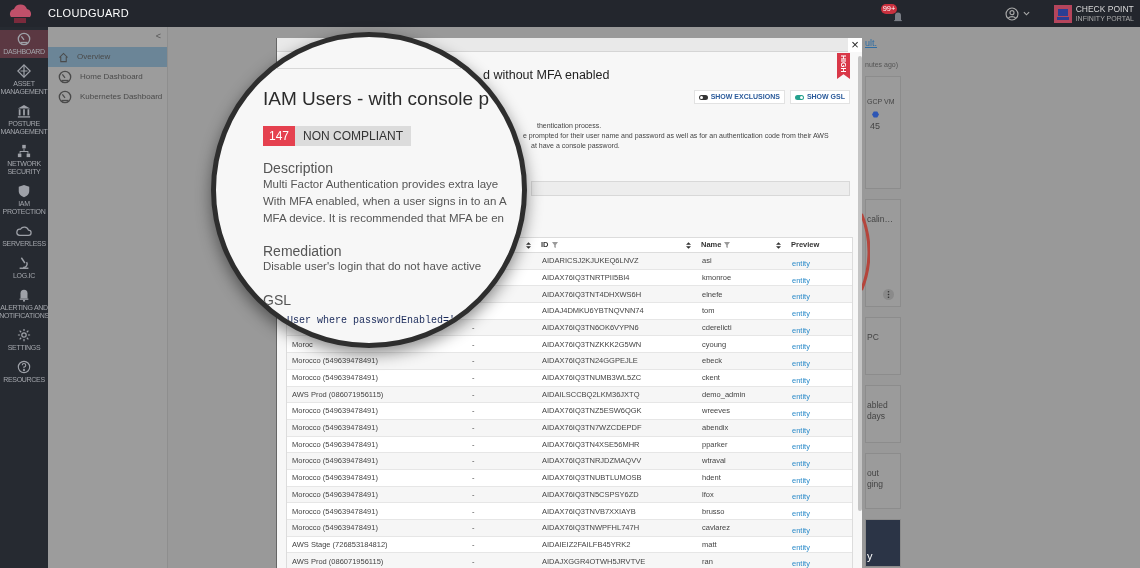  I want to click on scrollbar-thumb, so click(860, 283).